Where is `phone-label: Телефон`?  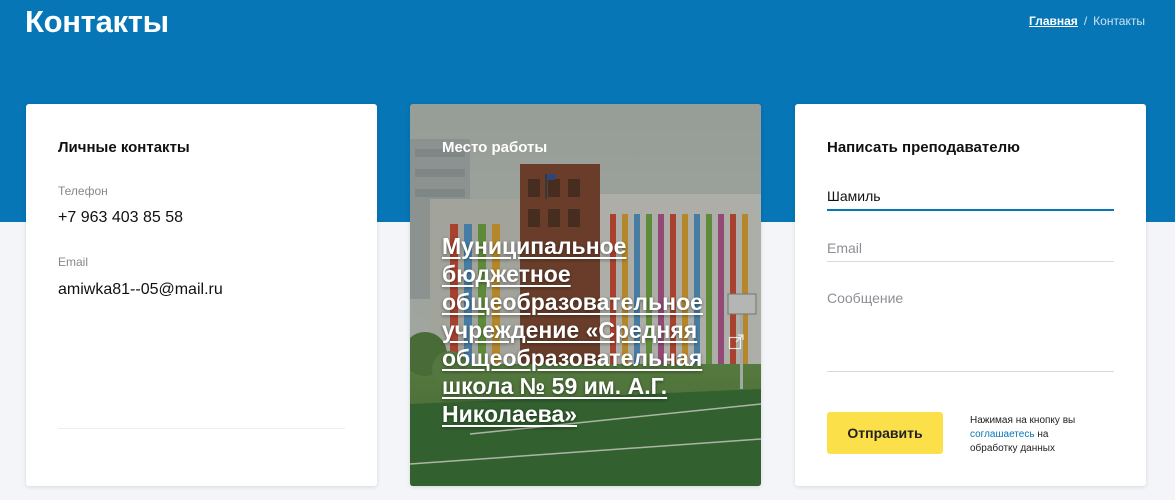
phone-label: Телефон is located at coordinates (83, 191).